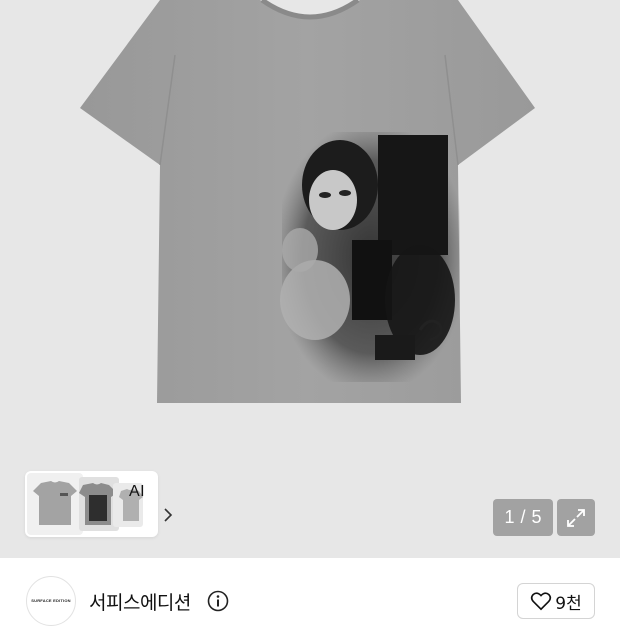 The width and height of the screenshot is (620, 626). I want to click on brand-logo-text: SURFACE EDITION, so click(51, 600).